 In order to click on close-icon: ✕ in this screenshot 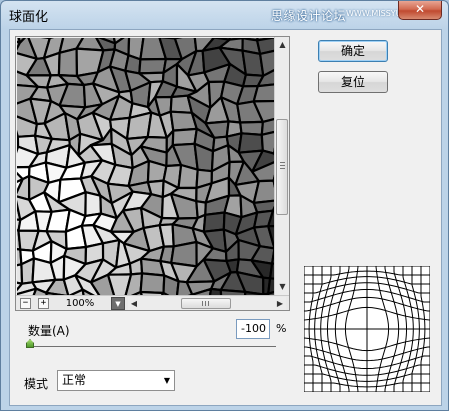, I will do `click(420, 9)`.